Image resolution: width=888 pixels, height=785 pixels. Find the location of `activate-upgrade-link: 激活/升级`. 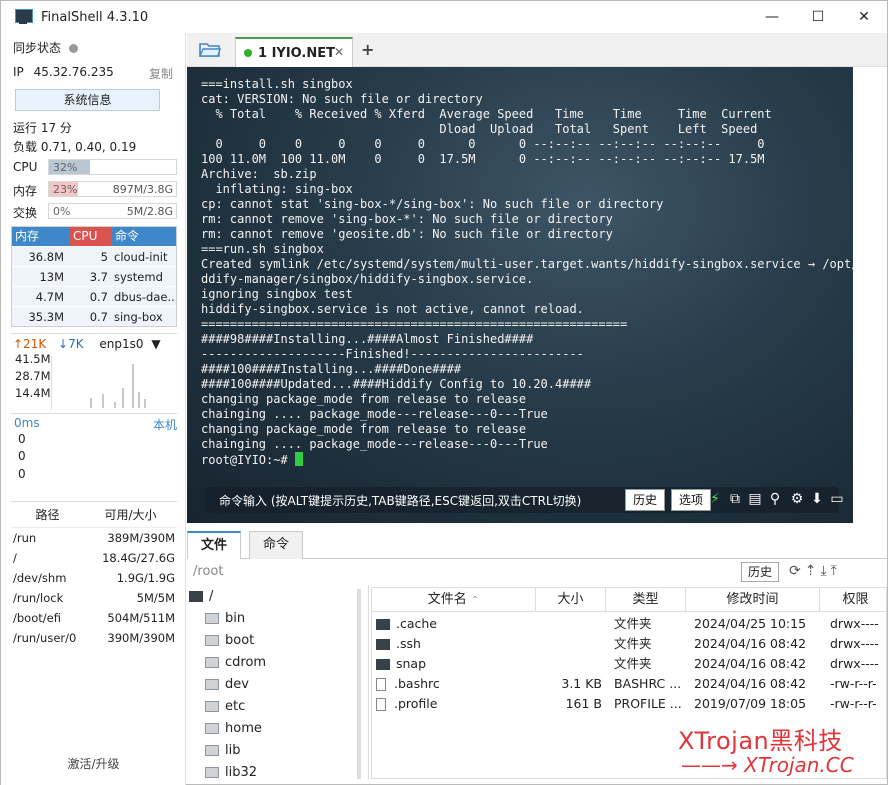

activate-upgrade-link: 激活/升级 is located at coordinates (93, 763).